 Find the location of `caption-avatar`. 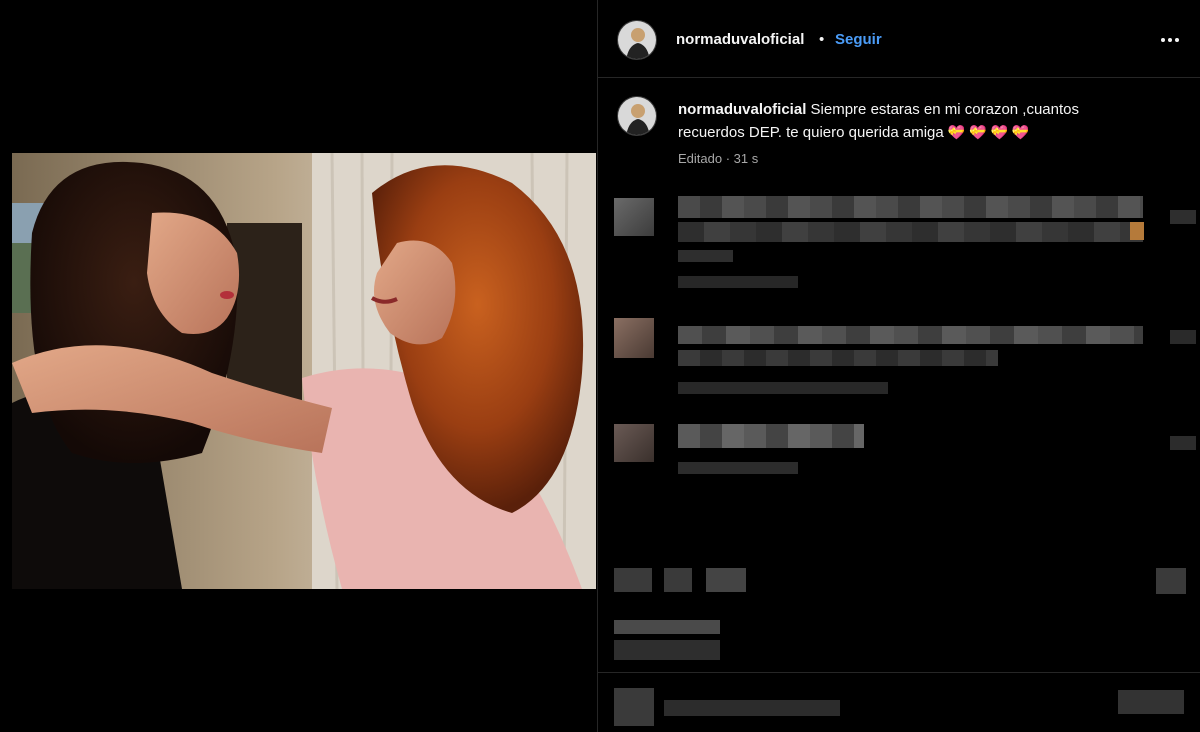

caption-avatar is located at coordinates (637, 116).